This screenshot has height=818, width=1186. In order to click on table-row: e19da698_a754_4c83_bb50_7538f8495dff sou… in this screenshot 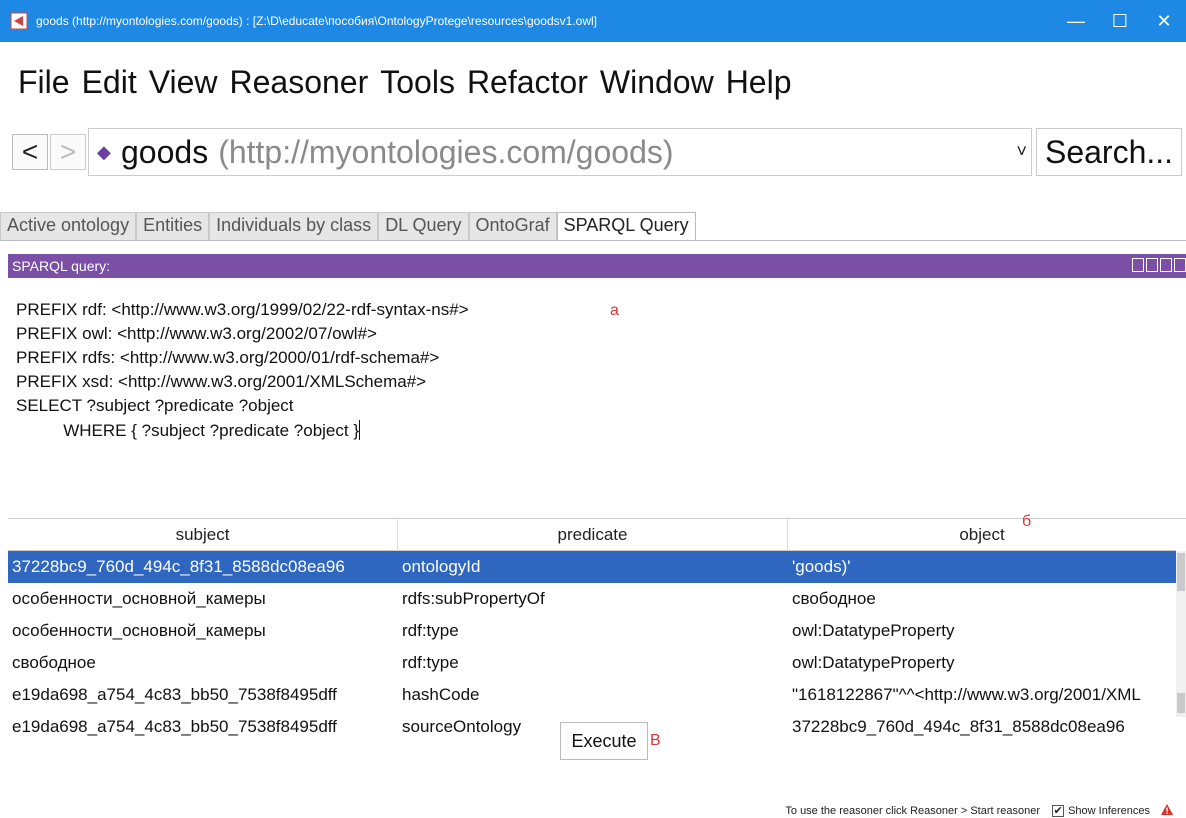, I will do `click(592, 723)`.